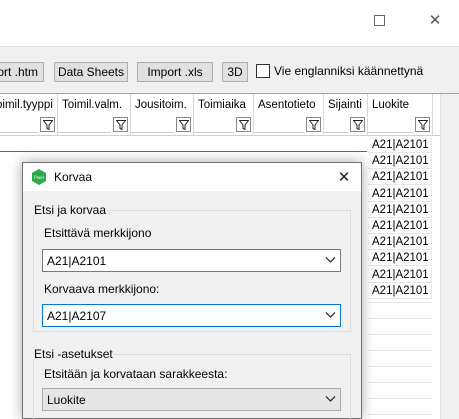  Describe the element at coordinates (77, 261) in the screenshot. I see `find-string-value: A21|A2101` at that location.